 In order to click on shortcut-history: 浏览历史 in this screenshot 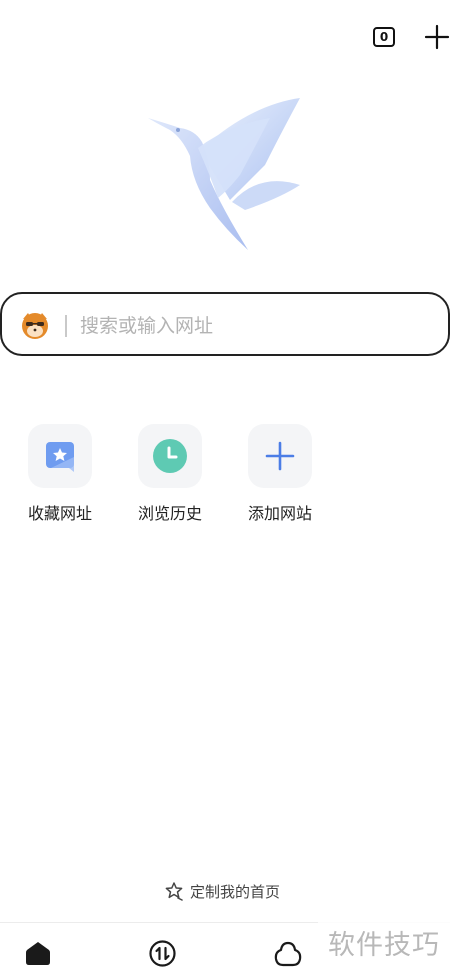, I will do `click(170, 474)`.